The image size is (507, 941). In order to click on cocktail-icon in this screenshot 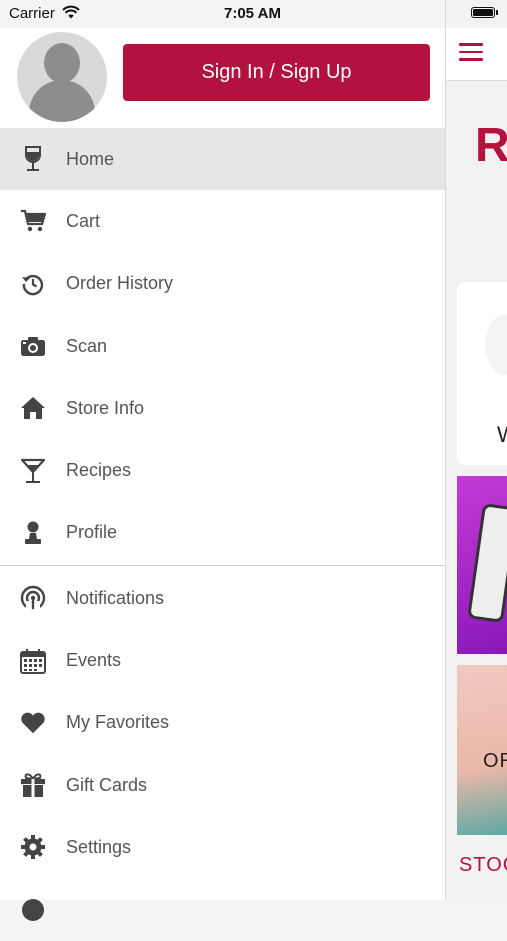, I will do `click(33, 471)`.